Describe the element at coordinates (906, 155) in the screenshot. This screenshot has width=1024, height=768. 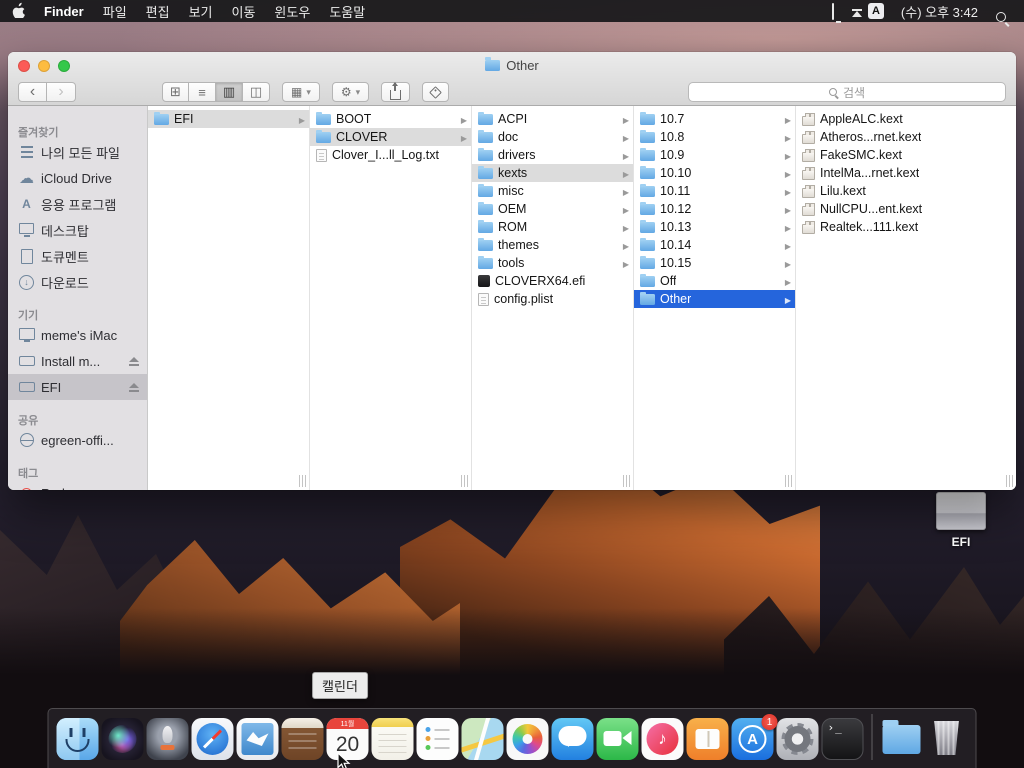
I see `file-row: FakeSMC.kext` at that location.